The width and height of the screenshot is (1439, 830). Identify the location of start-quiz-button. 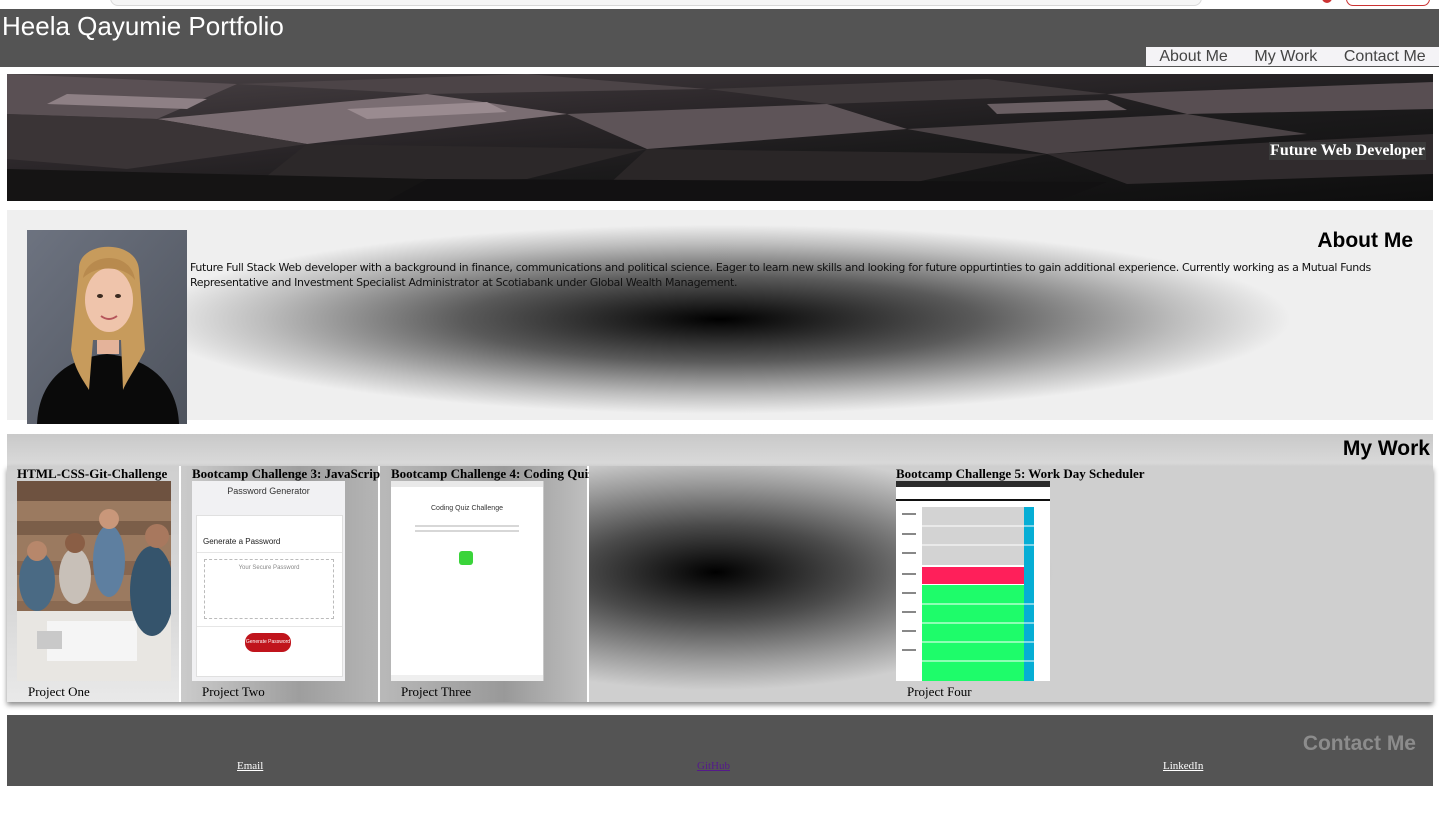
(466, 558).